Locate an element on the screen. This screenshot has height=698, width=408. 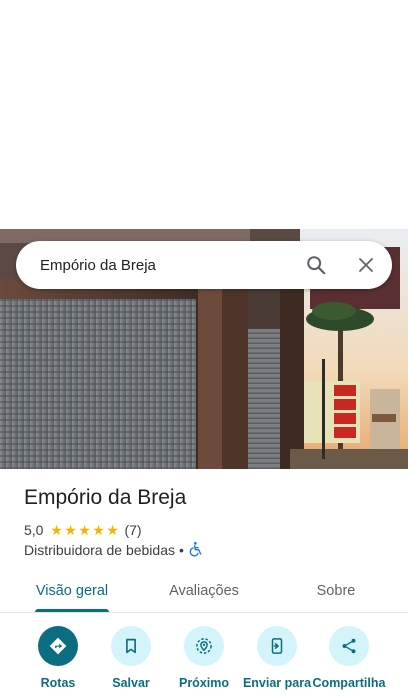
directions-button: Rotas is located at coordinates (58, 658).